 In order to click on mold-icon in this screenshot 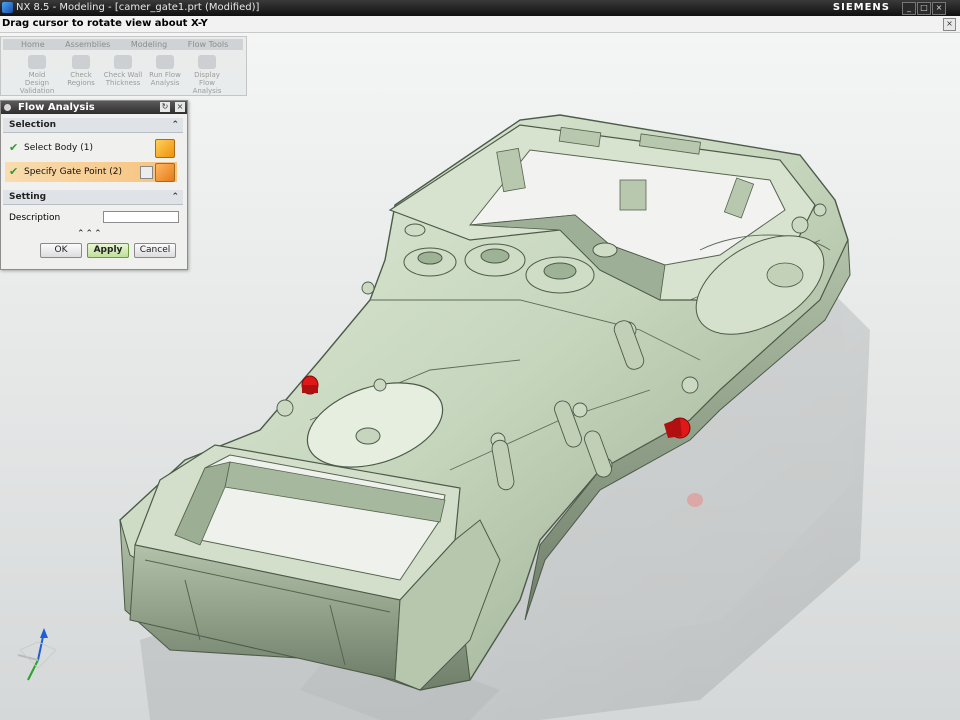, I will do `click(37, 62)`.